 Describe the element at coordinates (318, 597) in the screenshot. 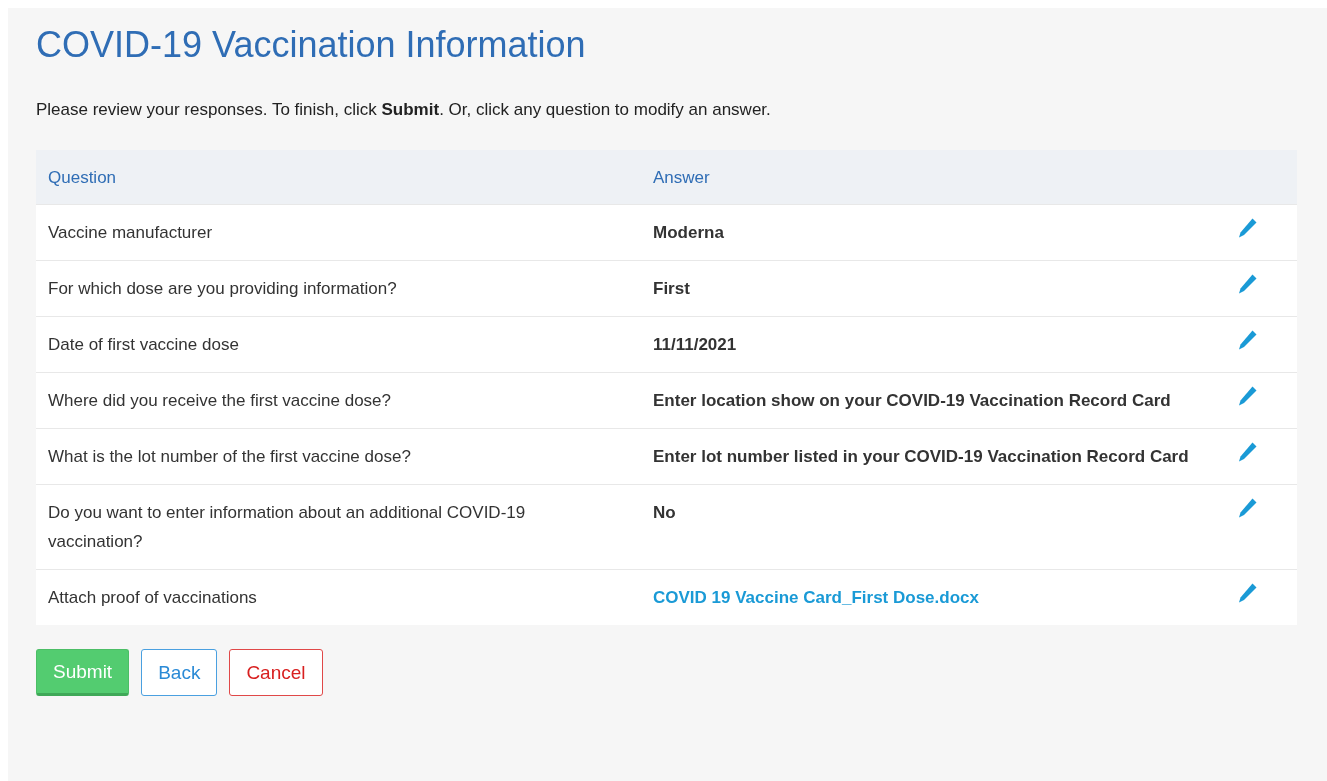

I see `question-text: Attach proof of vaccinations` at that location.